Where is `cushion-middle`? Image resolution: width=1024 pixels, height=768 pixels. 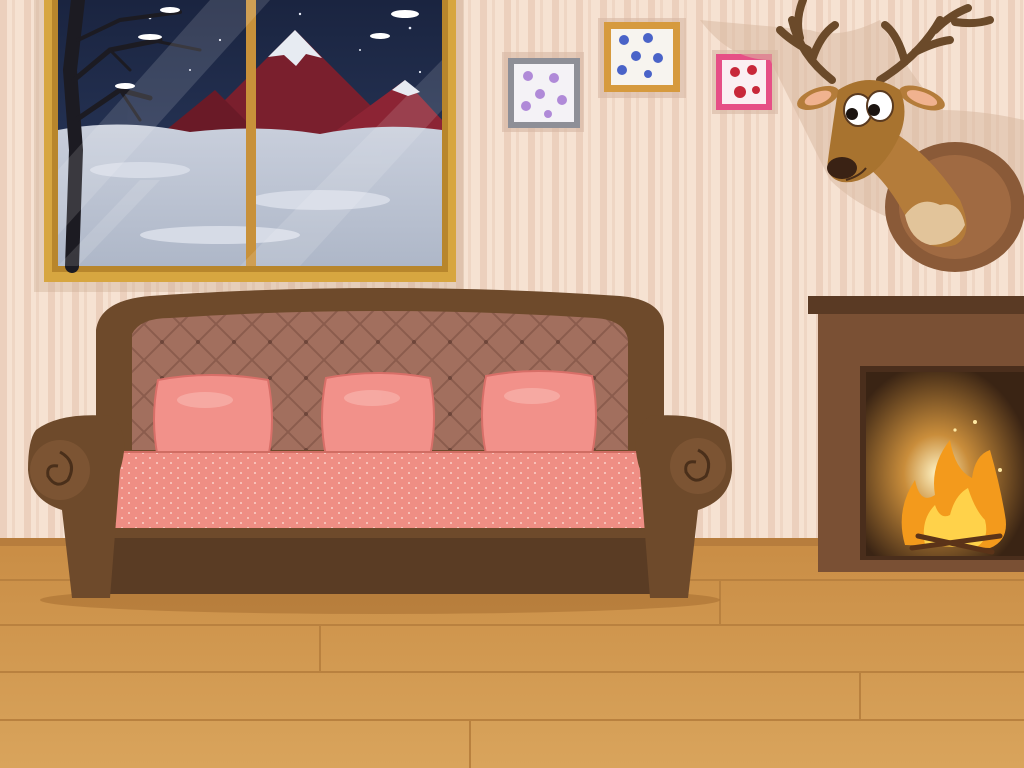
cushion-middle is located at coordinates (378, 416).